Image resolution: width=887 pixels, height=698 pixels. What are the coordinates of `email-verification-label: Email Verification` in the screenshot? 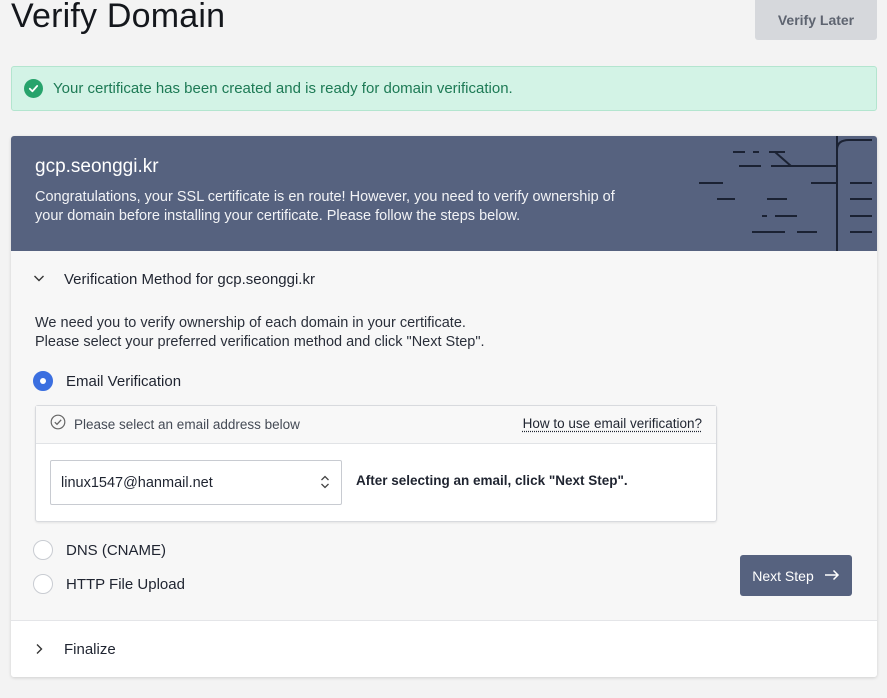 It's located at (124, 381).